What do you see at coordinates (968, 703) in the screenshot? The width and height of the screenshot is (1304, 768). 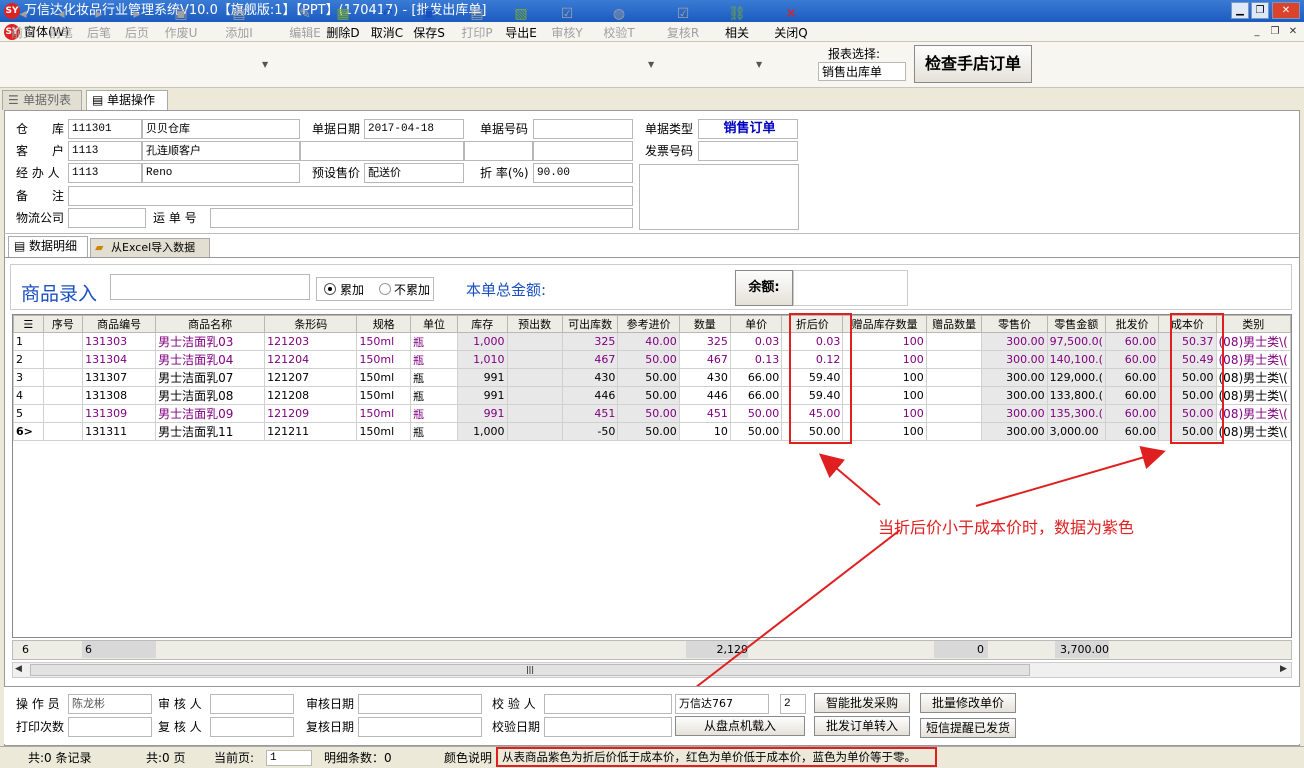 I see `batch-edit-price-button: 批量修改单价` at bounding box center [968, 703].